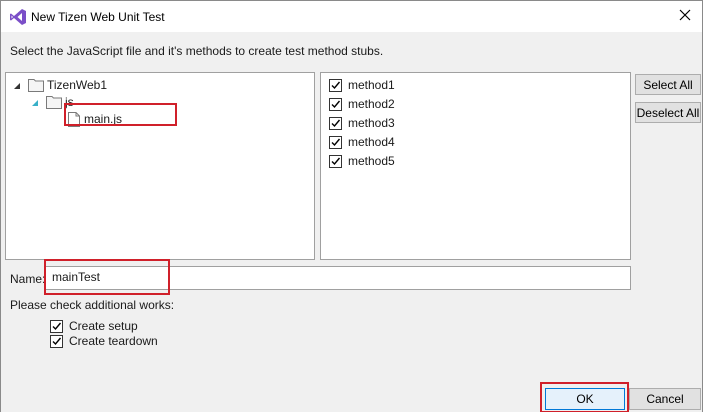 This screenshot has width=703, height=412. What do you see at coordinates (103, 119) in the screenshot?
I see `tree-file-label: main.js` at bounding box center [103, 119].